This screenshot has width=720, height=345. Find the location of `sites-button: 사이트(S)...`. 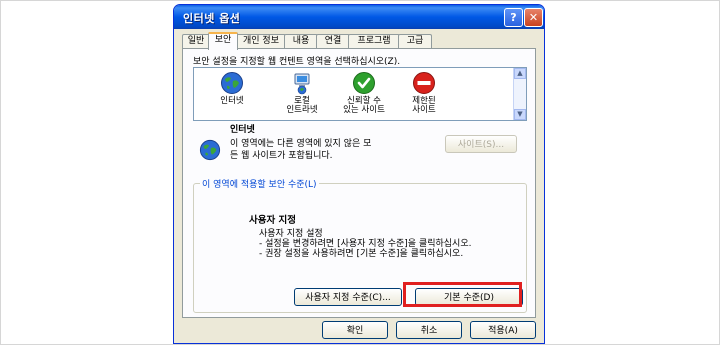

sites-button: 사이트(S)... is located at coordinates (481, 144).